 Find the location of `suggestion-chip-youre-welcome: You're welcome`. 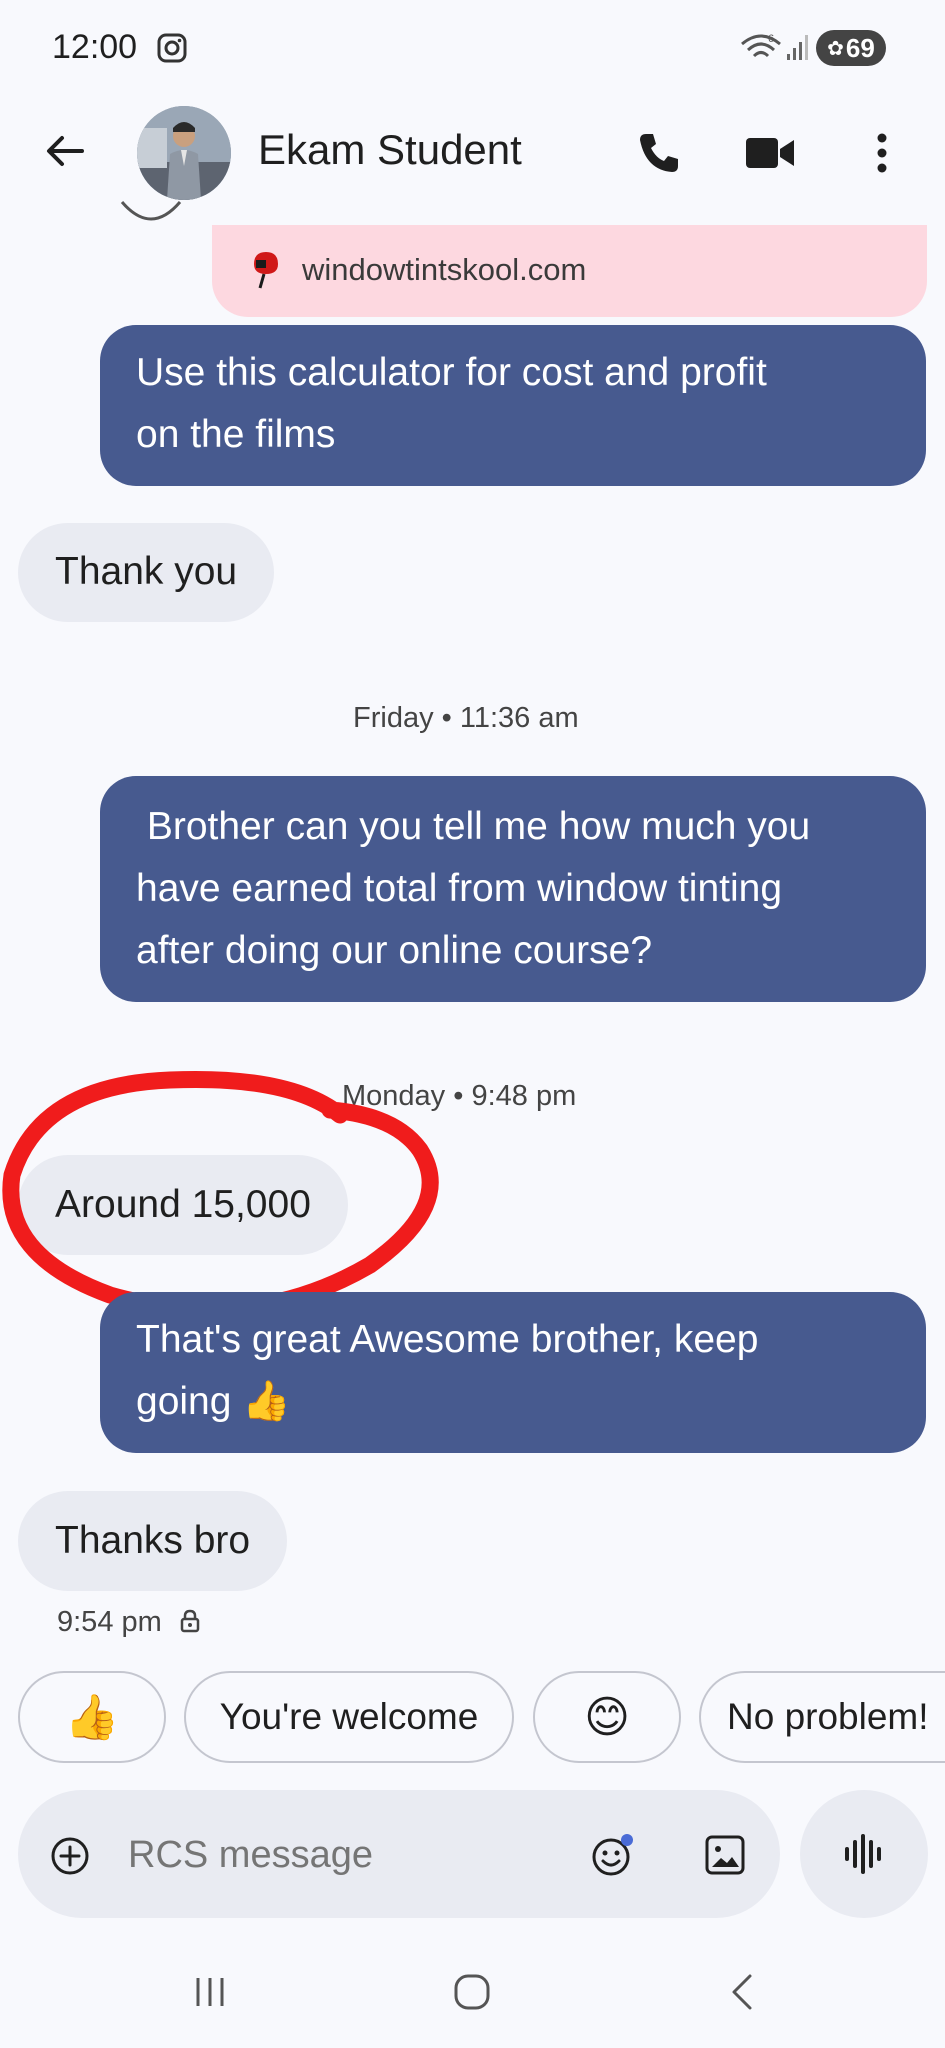

suggestion-chip-youre-welcome: You're welcome is located at coordinates (349, 1717).